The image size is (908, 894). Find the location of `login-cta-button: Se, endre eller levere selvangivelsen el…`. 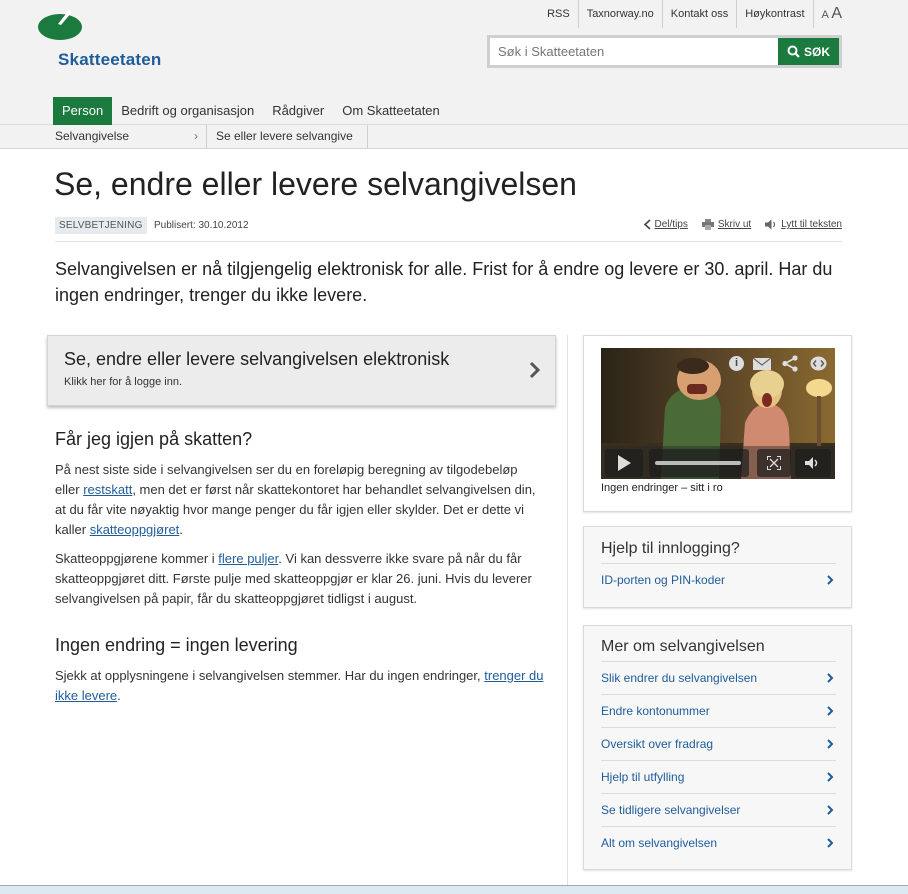

login-cta-button: Se, endre eller levere selvangivelsen el… is located at coordinates (301, 370).